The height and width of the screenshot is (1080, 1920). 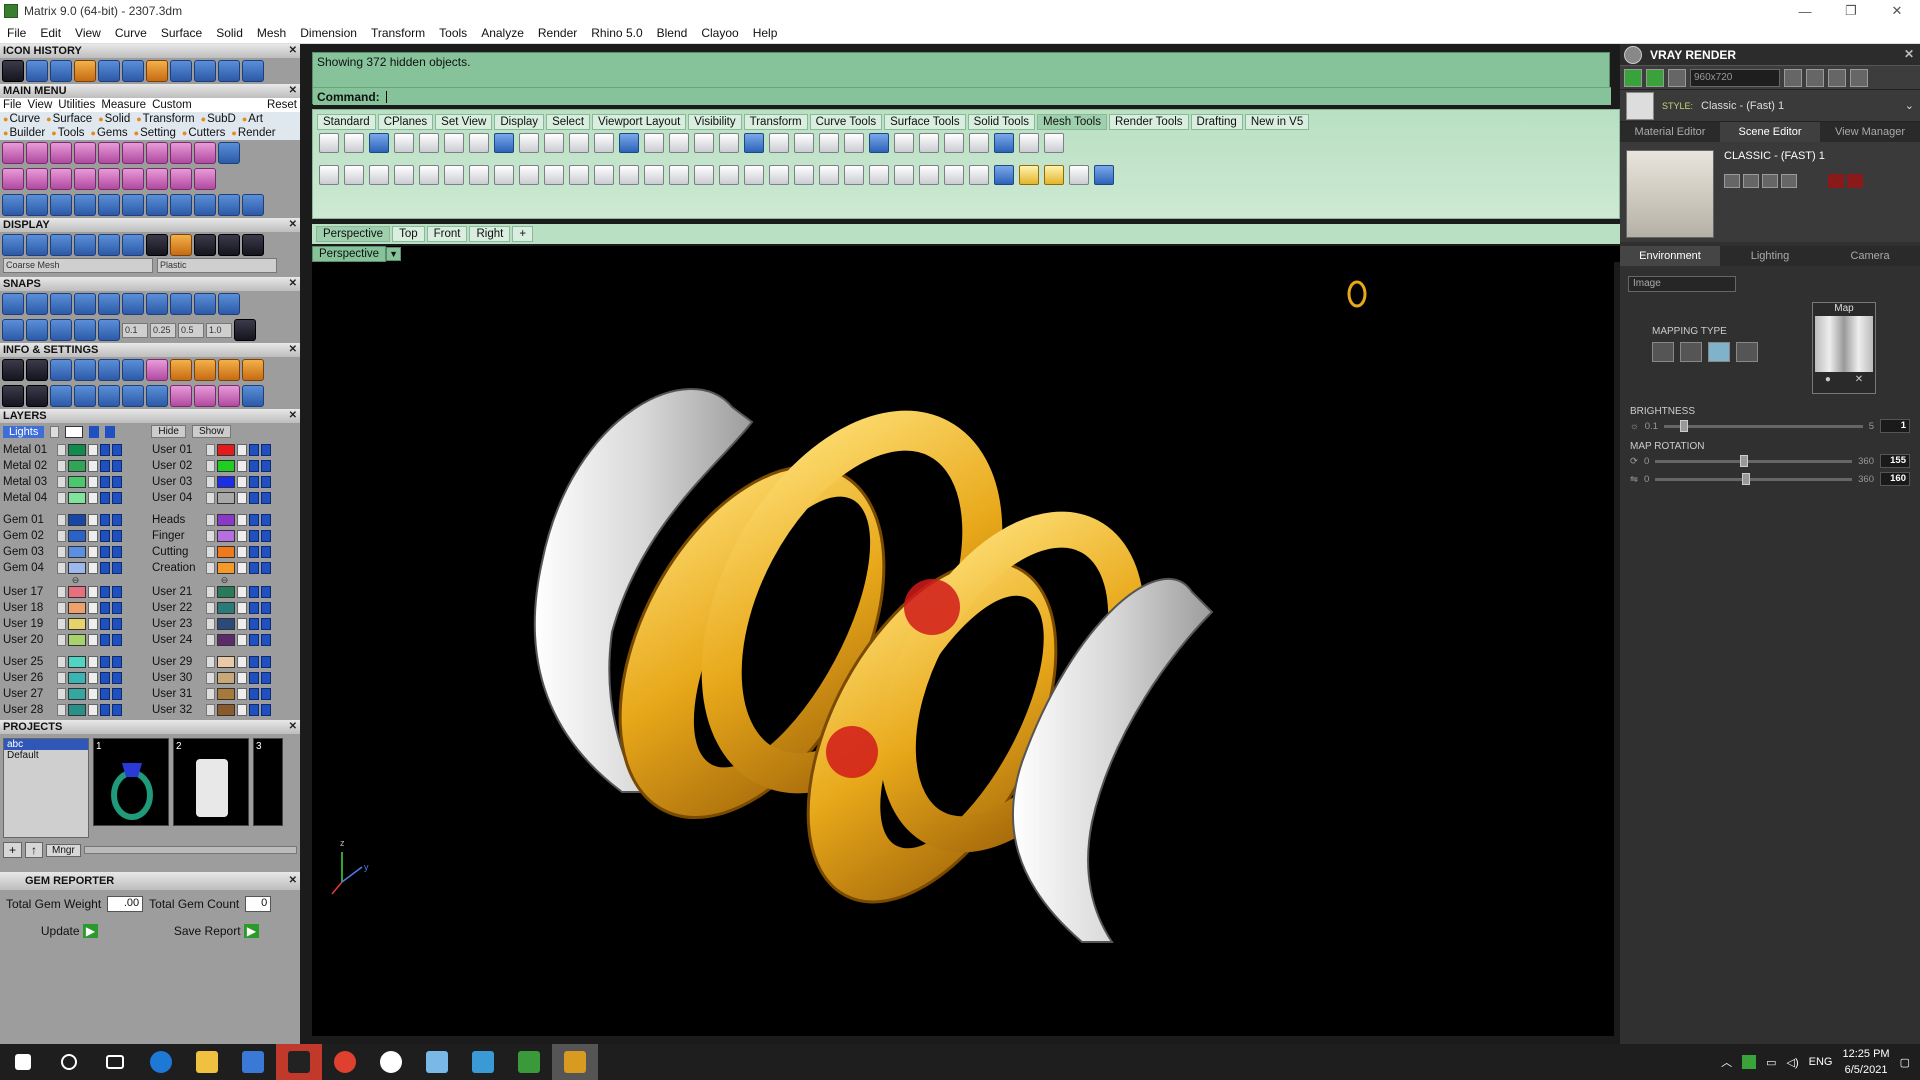 What do you see at coordinates (253, 71) in the screenshot?
I see `forward-icon` at bounding box center [253, 71].